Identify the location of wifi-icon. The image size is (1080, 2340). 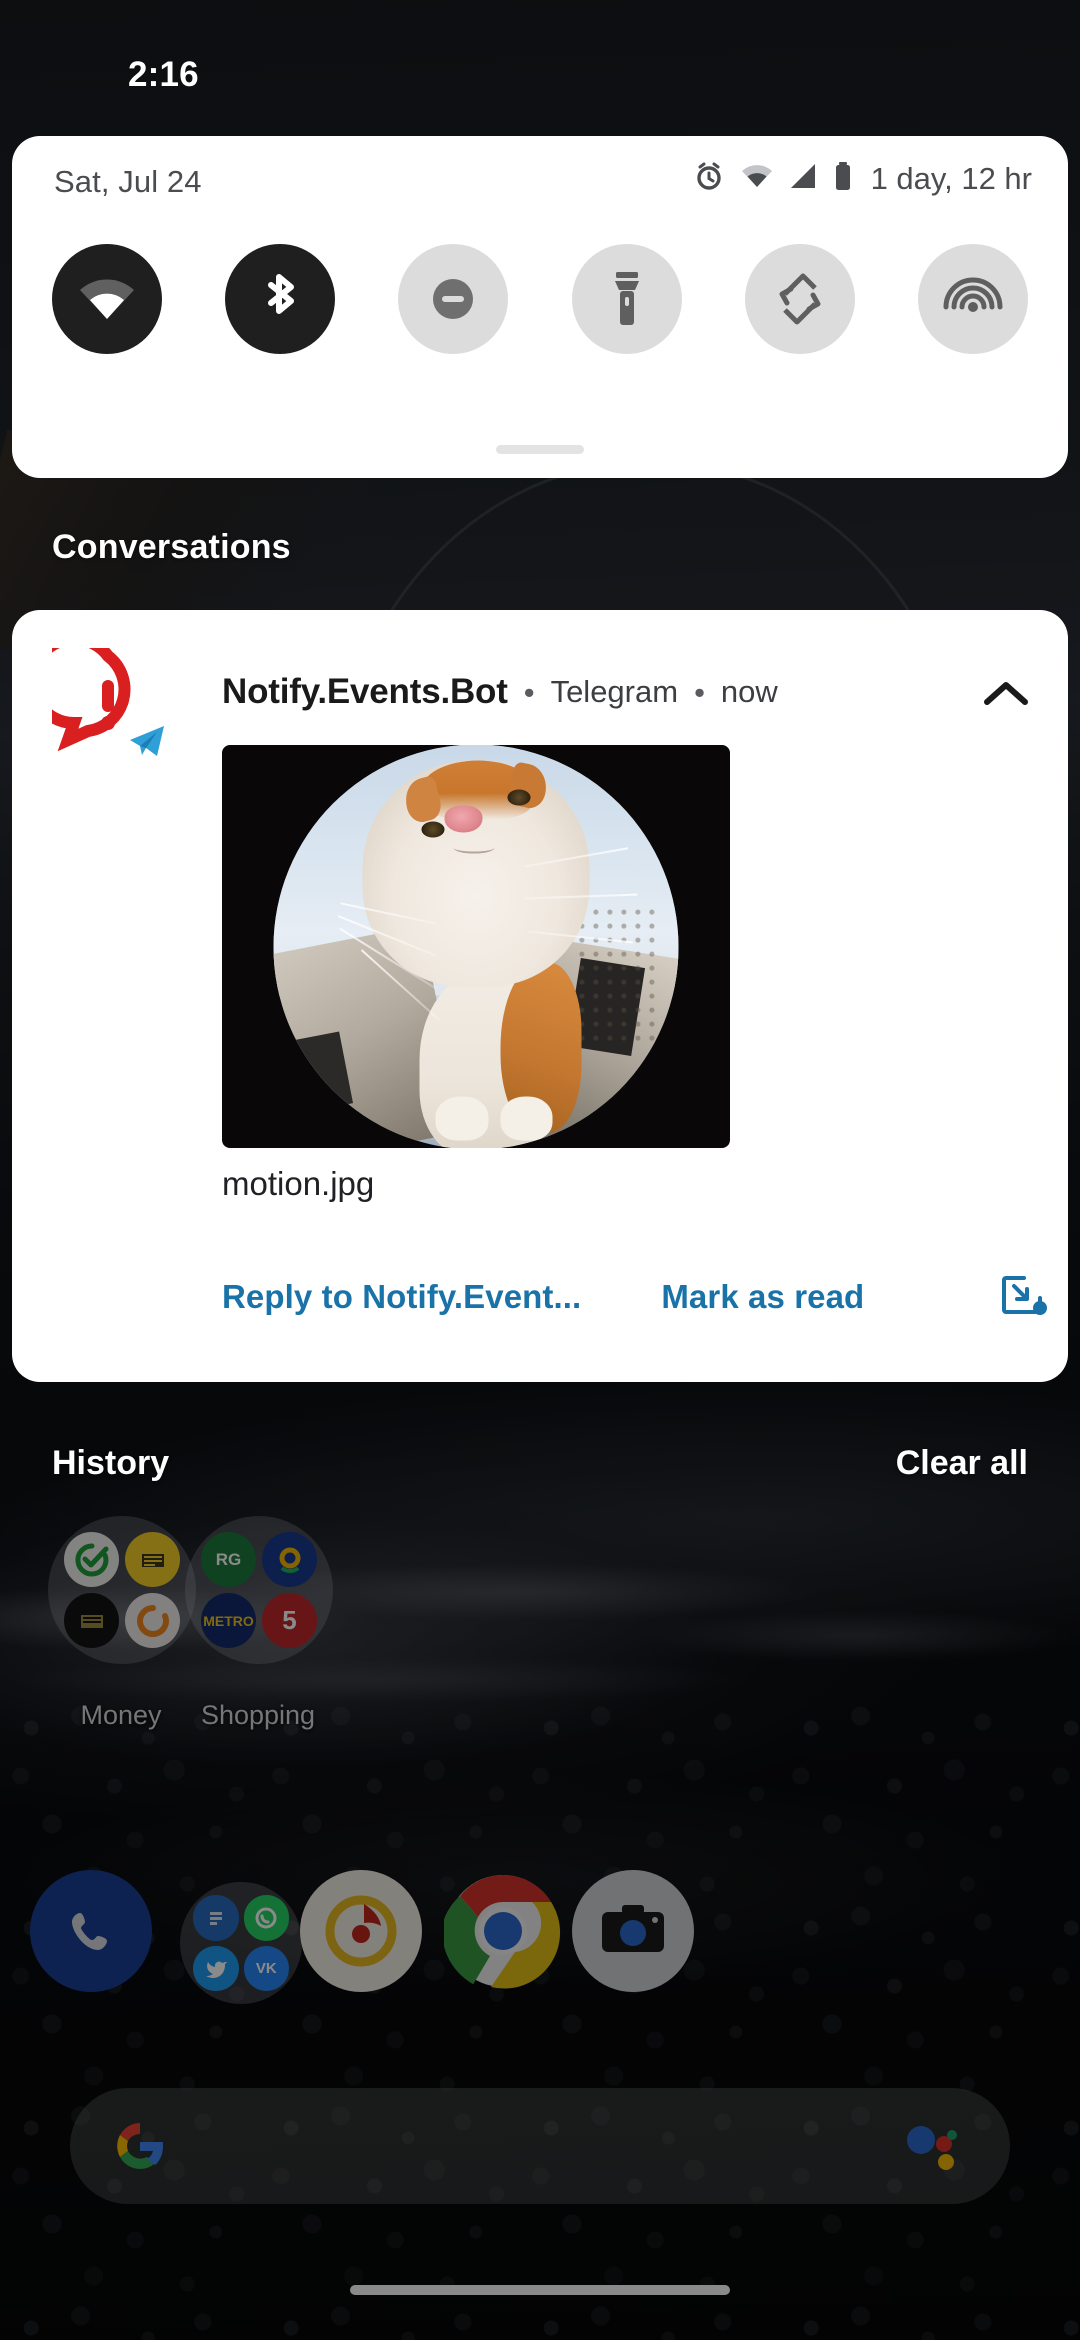
(757, 178).